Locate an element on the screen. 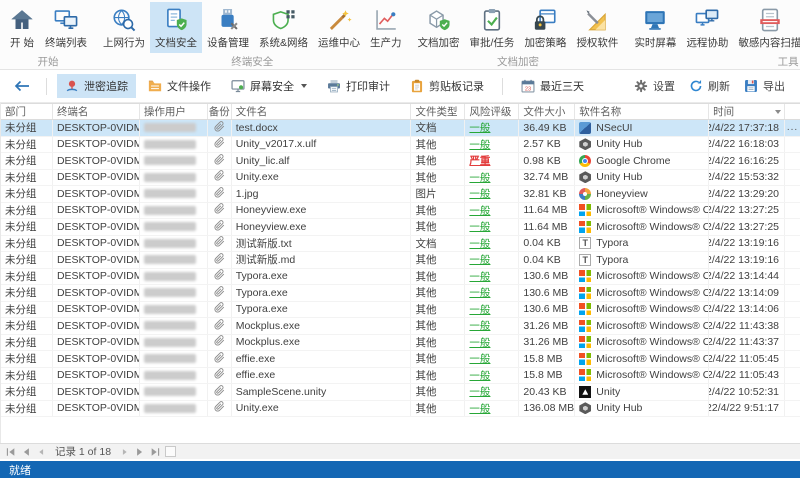  ribbon-item-doc-encrypt: 文档加密 is located at coordinates (439, 27).